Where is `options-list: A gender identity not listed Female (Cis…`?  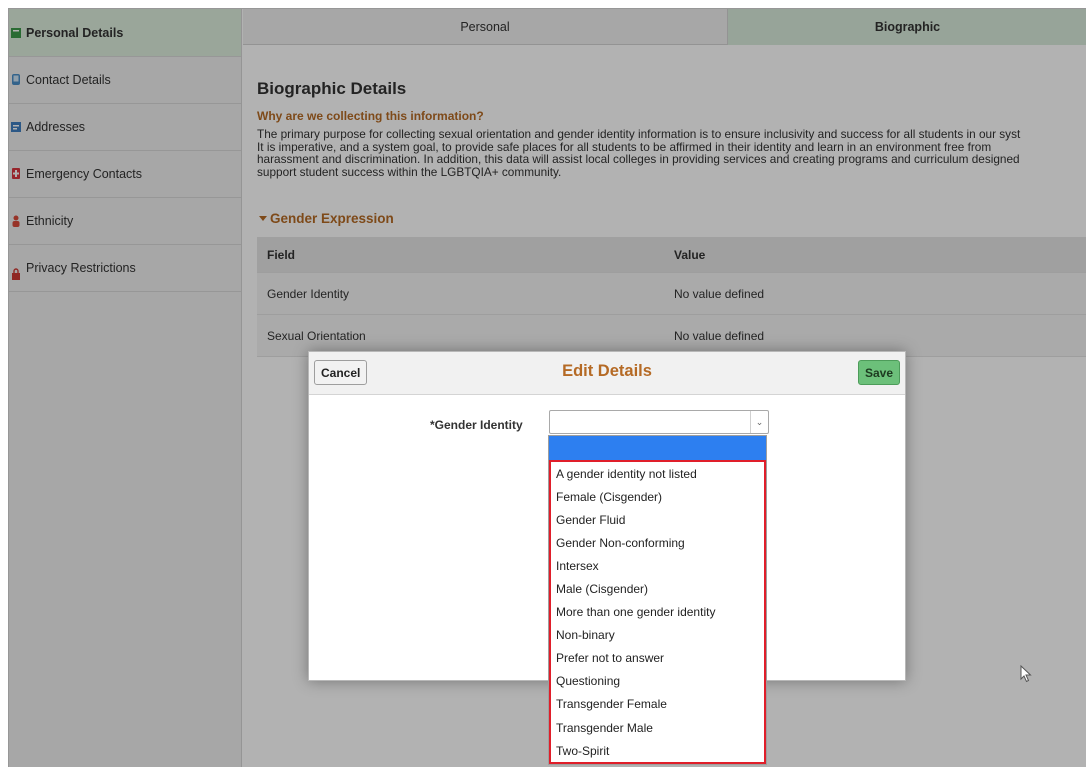
options-list: A gender identity not listed Female (Cis… is located at coordinates (657, 612).